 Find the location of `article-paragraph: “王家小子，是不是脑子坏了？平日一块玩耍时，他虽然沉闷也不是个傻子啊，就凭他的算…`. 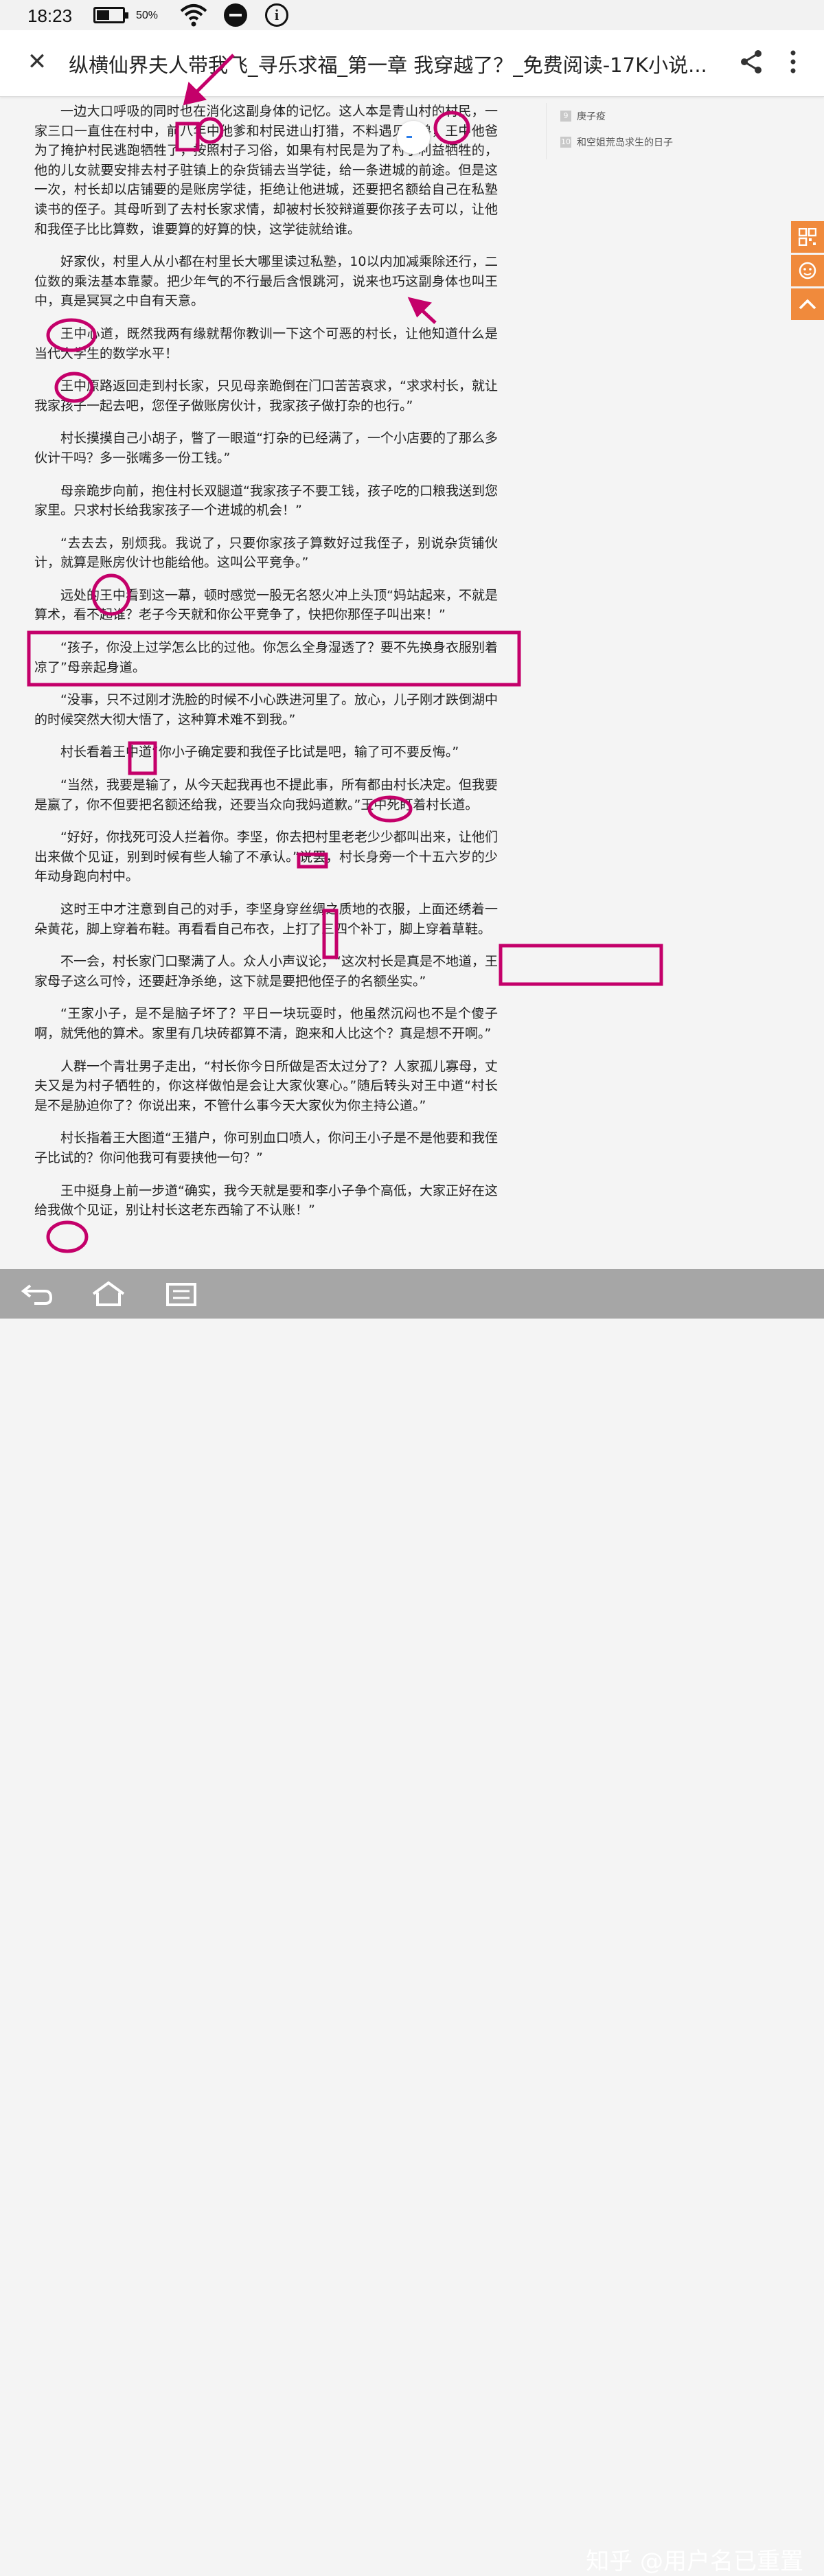

article-paragraph: “王家小子，是不是脑子坏了？平日一块玩耍时，他虽然沉闷也不是个傻子啊，就凭他的算… is located at coordinates (266, 1023).